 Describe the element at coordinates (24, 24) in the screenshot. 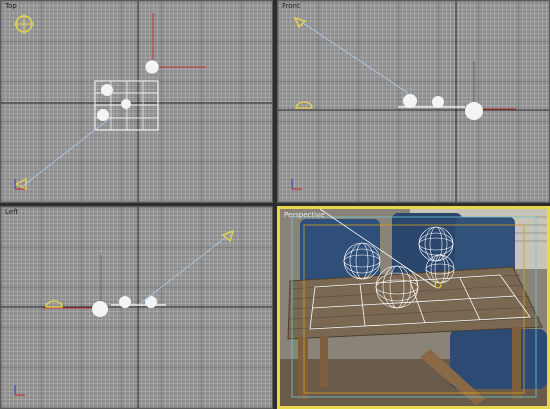

I see `omni-light-icon` at that location.